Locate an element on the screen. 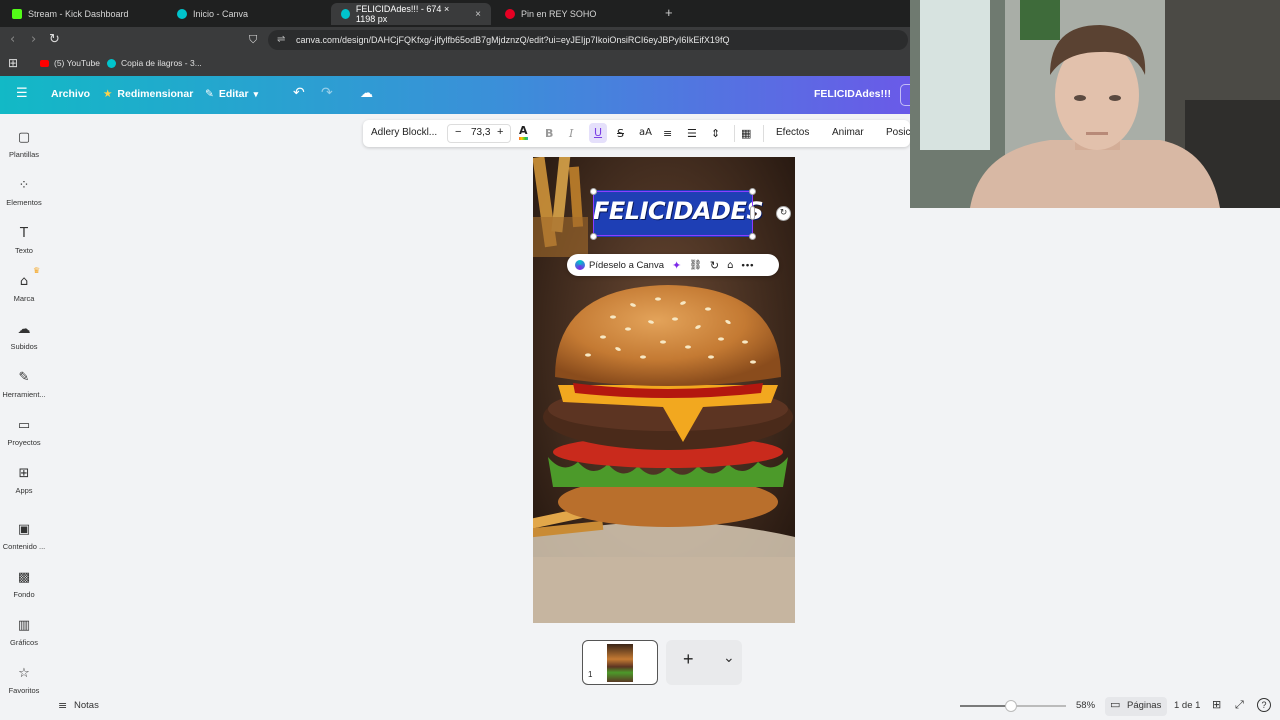  sidebar-item-brand: ♛ ⌂ Marca is located at coordinates (24, 284).